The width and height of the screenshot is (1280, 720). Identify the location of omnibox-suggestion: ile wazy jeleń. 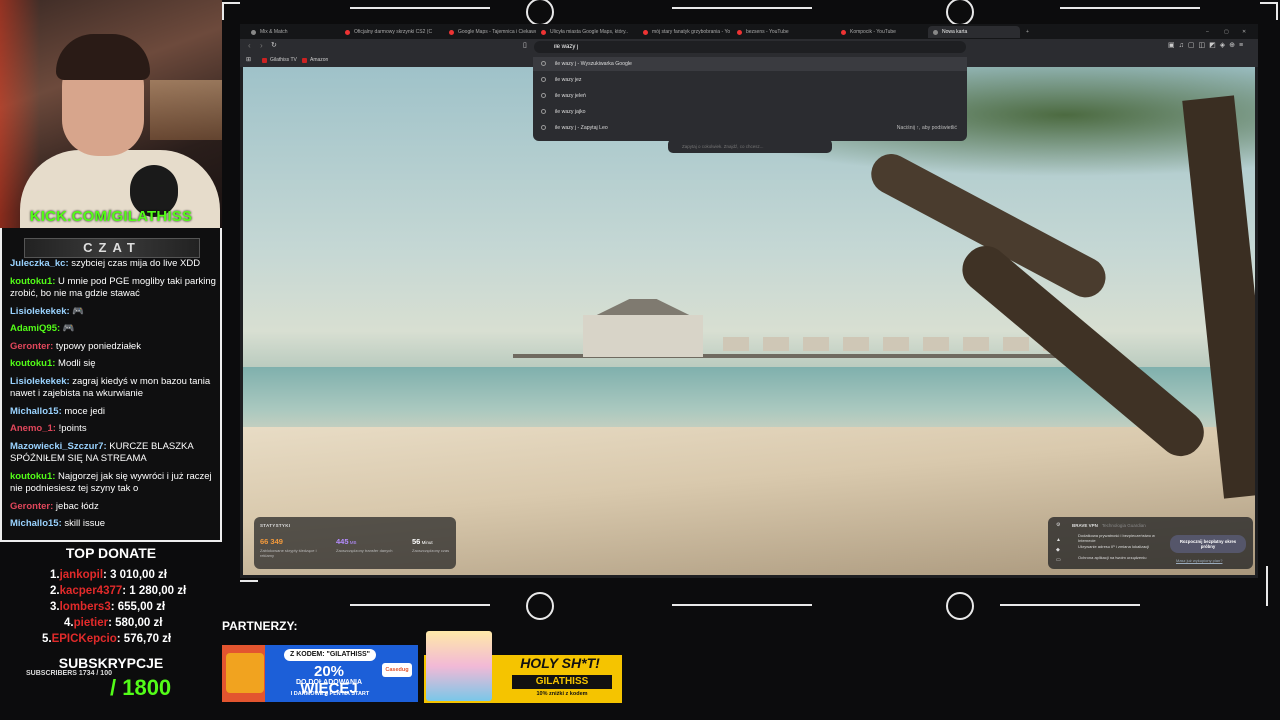
(750, 96).